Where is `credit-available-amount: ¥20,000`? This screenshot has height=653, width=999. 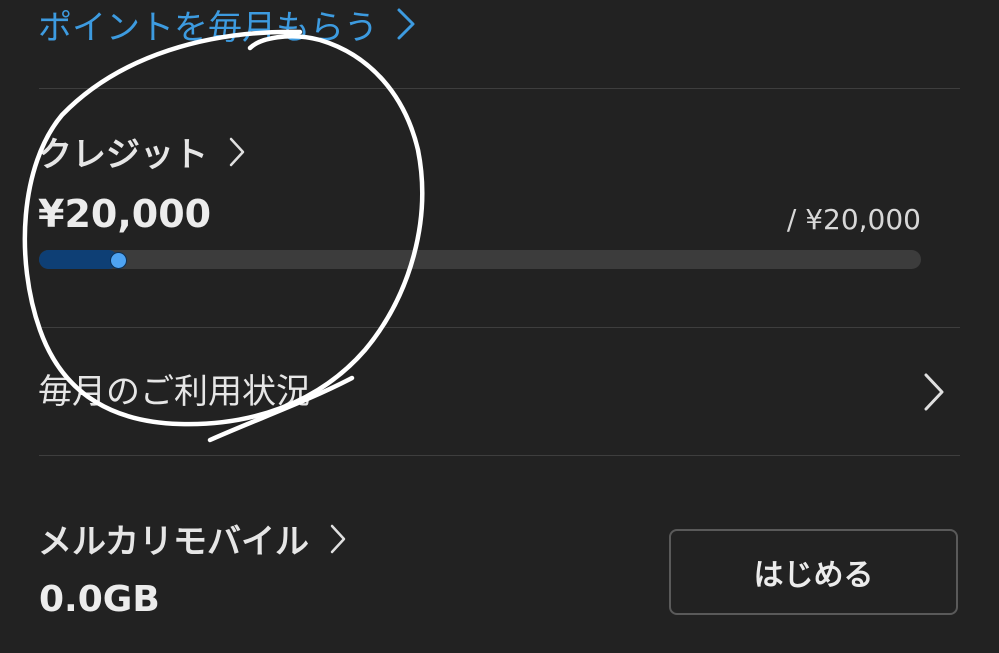 credit-available-amount: ¥20,000 is located at coordinates (125, 214).